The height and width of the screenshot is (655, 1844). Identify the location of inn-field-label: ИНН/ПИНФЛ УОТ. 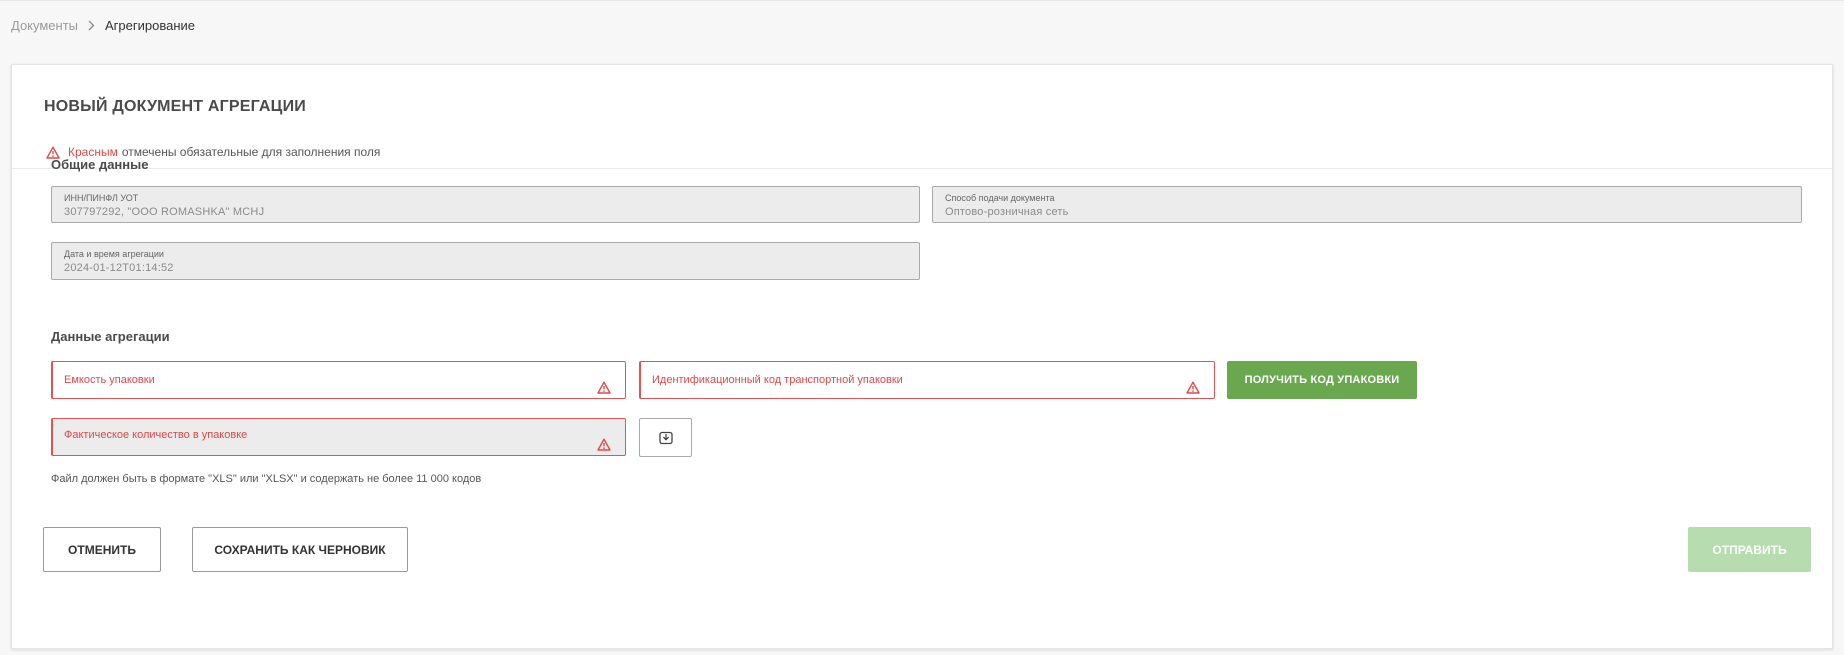
(101, 198).